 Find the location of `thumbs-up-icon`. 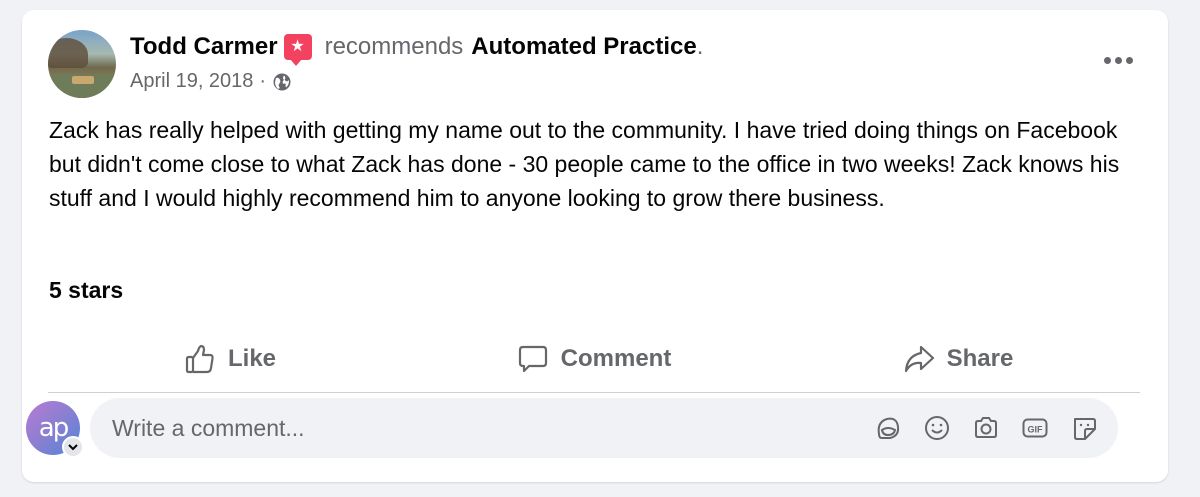

thumbs-up-icon is located at coordinates (199, 359).